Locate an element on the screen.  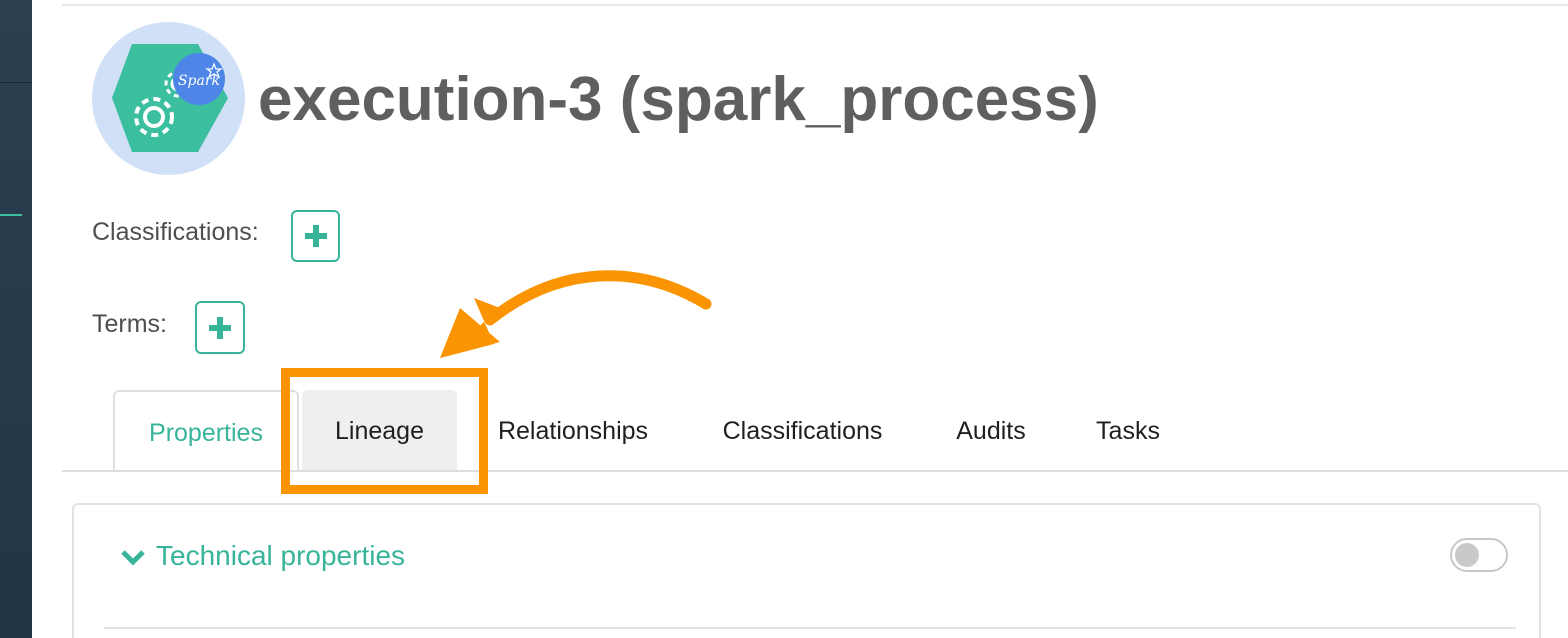
spark-badge-text: Spark is located at coordinates (199, 81).